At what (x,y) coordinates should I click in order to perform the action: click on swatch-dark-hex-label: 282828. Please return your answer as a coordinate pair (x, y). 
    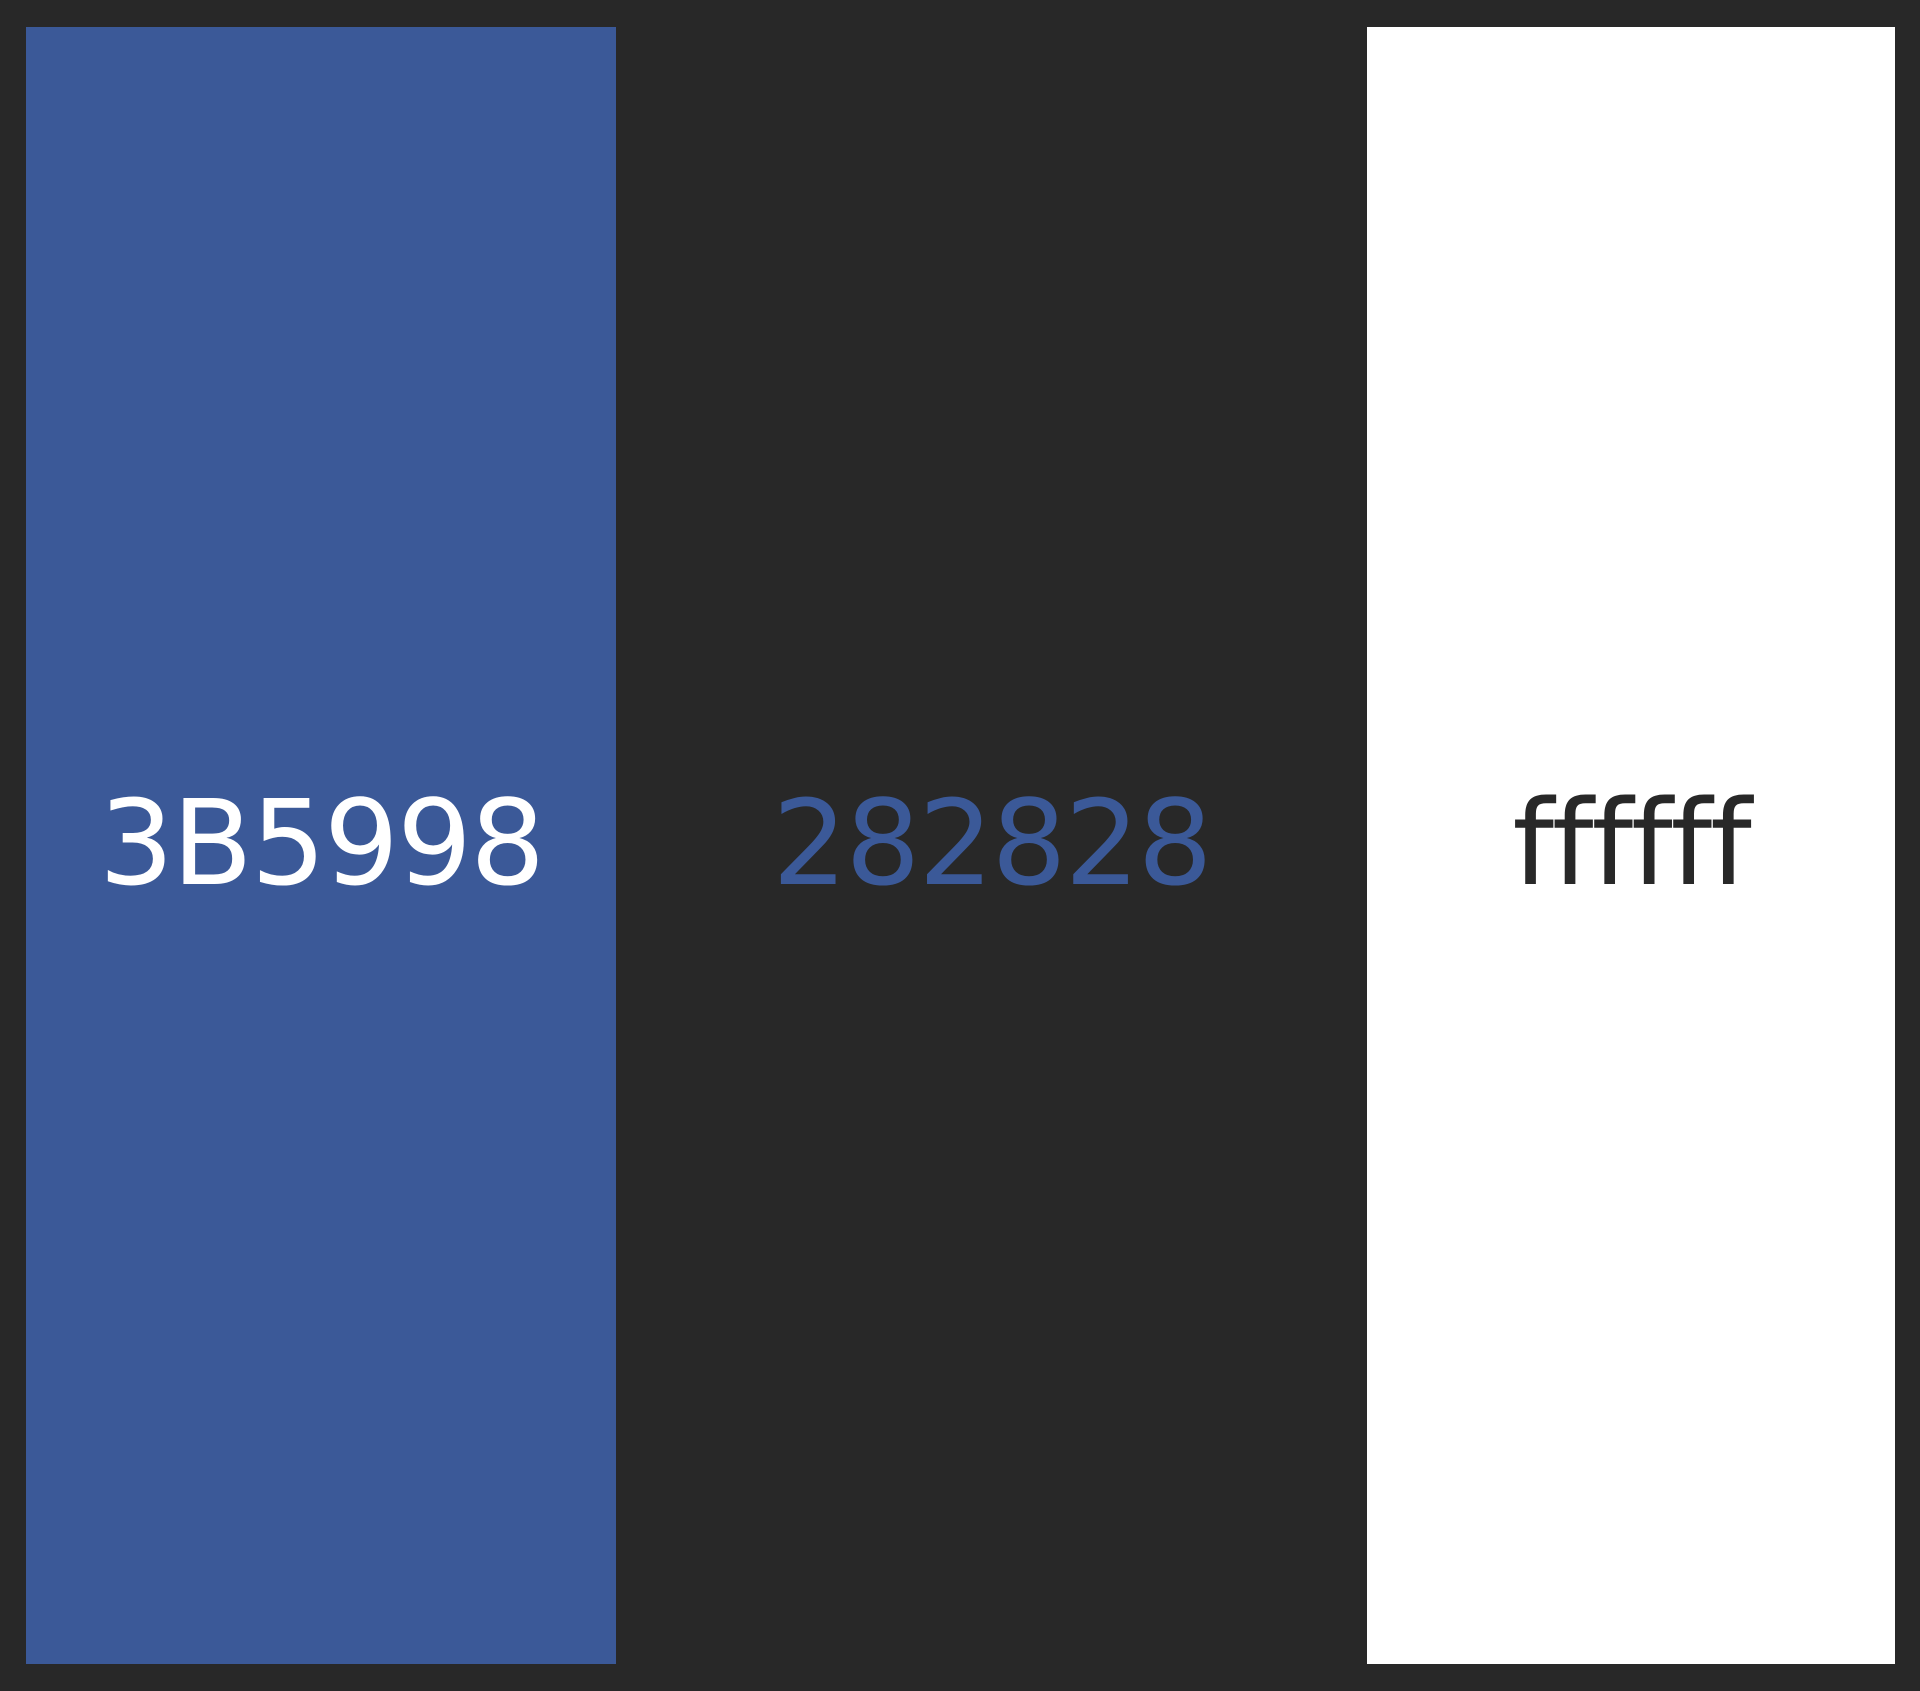
    Looking at the image, I should click on (992, 842).